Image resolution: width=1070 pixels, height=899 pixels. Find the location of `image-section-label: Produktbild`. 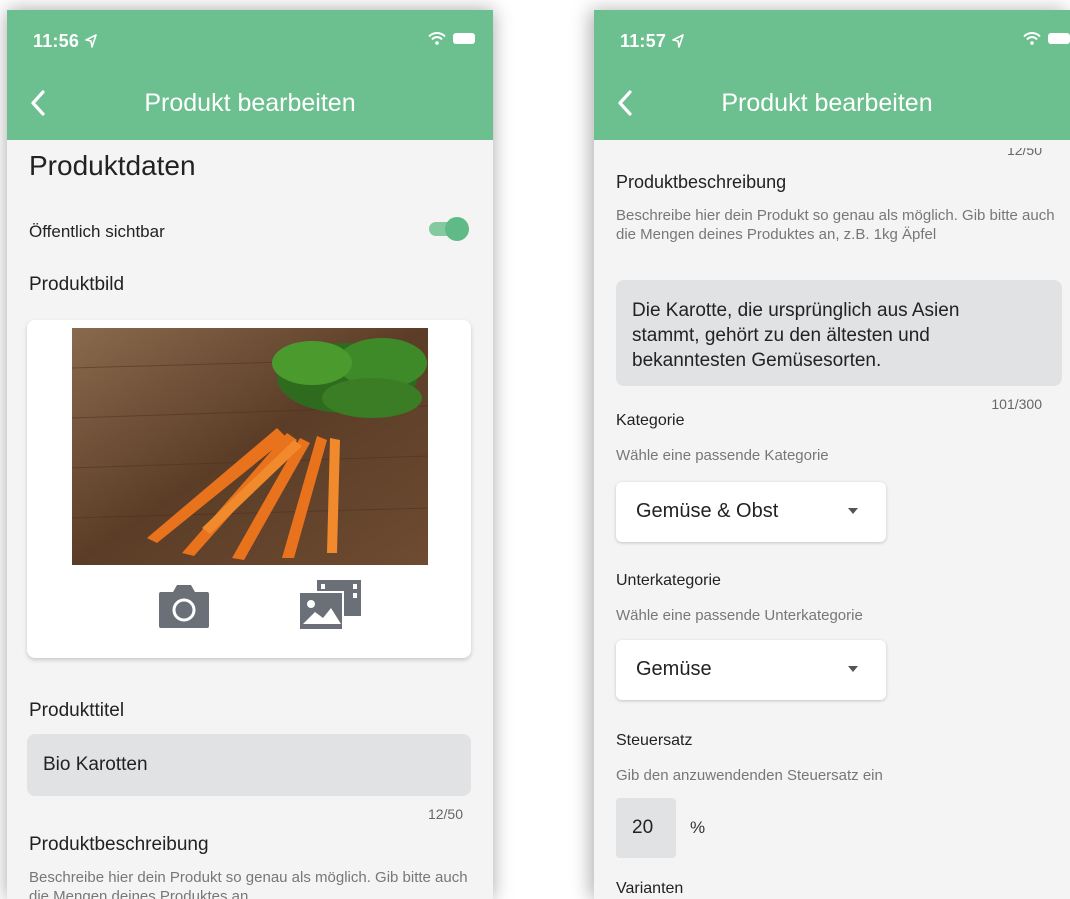

image-section-label: Produktbild is located at coordinates (77, 284).